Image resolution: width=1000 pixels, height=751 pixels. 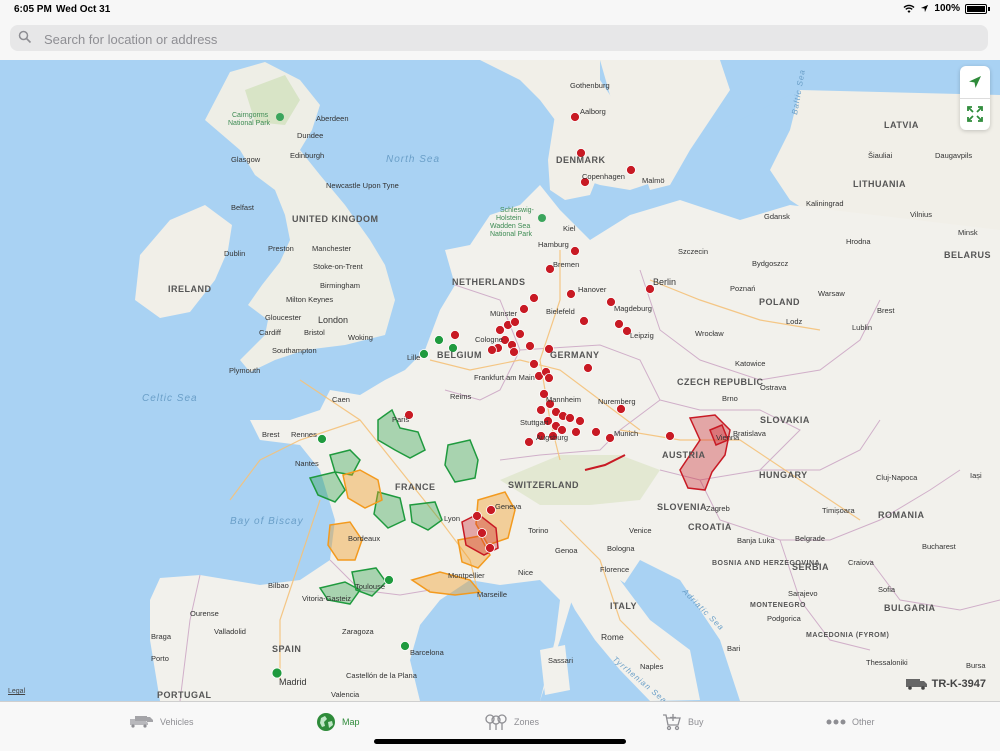 What do you see at coordinates (364, 538) in the screenshot?
I see `city-label: Bordeaux` at bounding box center [364, 538].